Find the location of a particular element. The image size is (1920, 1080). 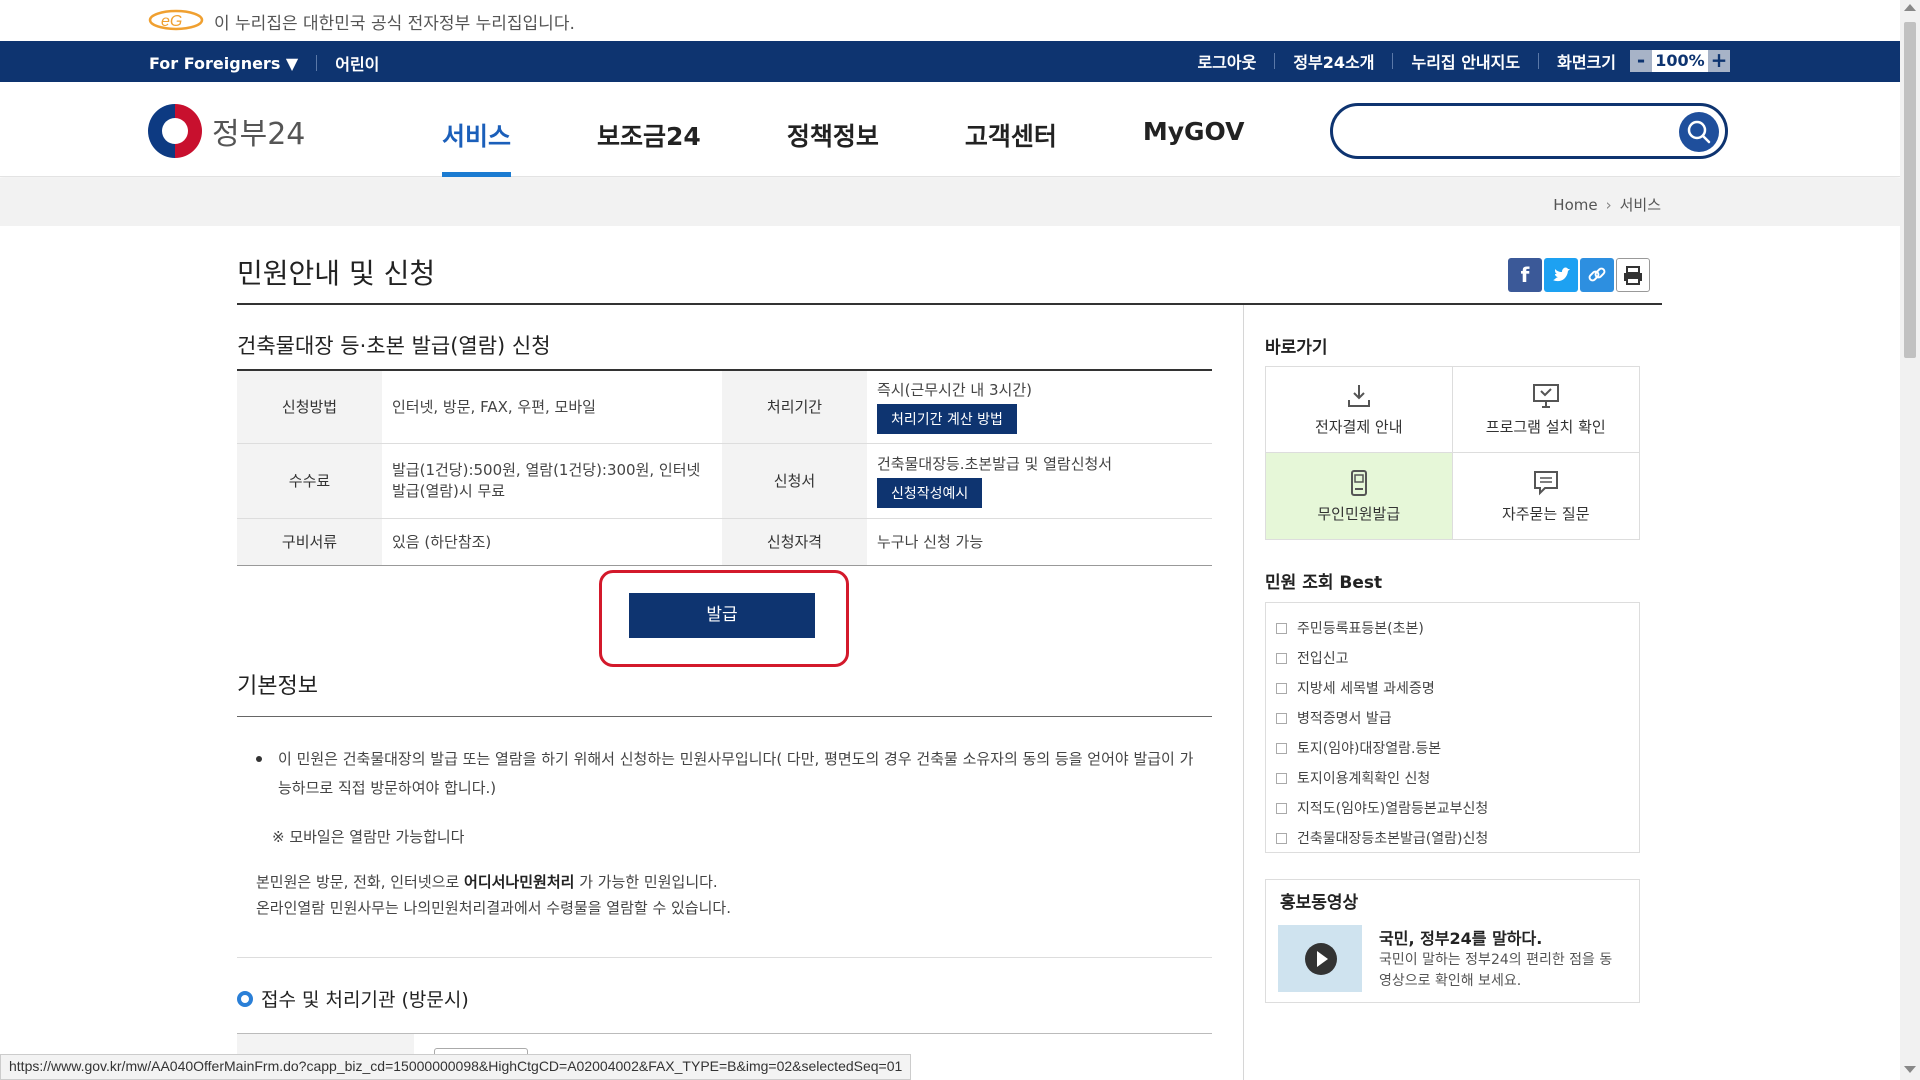

list-item: 토지이용계획확인 신청 is located at coordinates (1457, 778).